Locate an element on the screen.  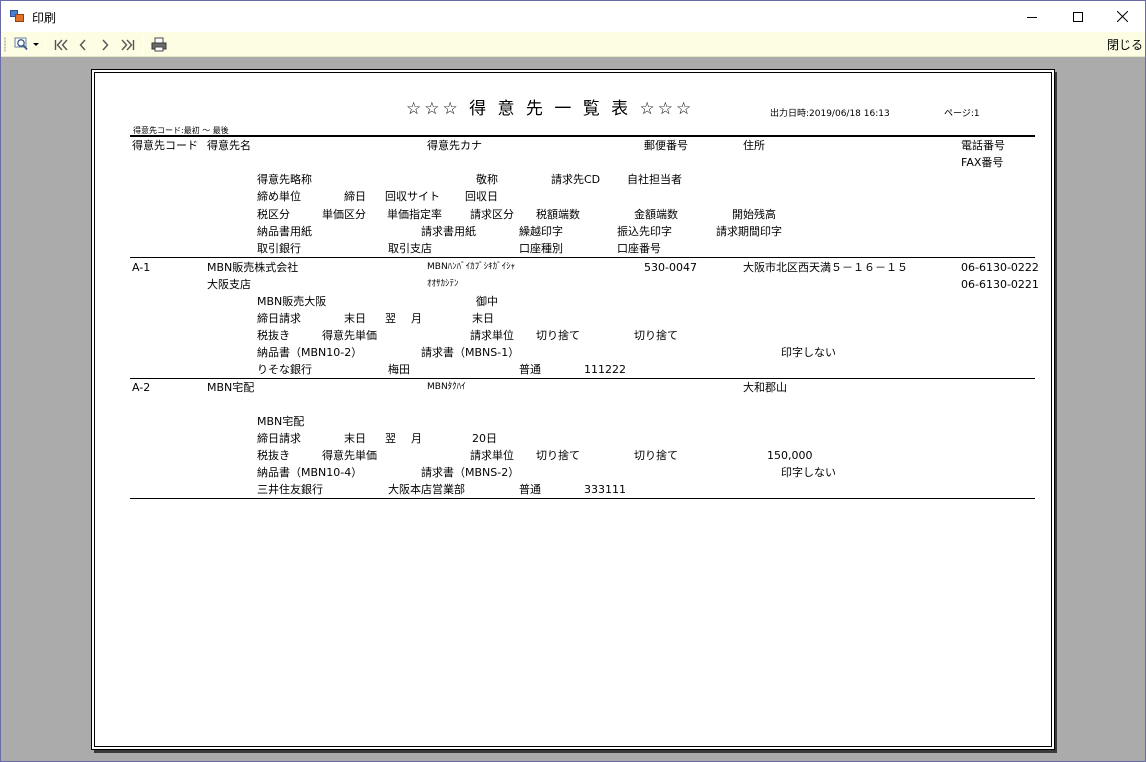
record-name2: 大阪支店 is located at coordinates (229, 284).